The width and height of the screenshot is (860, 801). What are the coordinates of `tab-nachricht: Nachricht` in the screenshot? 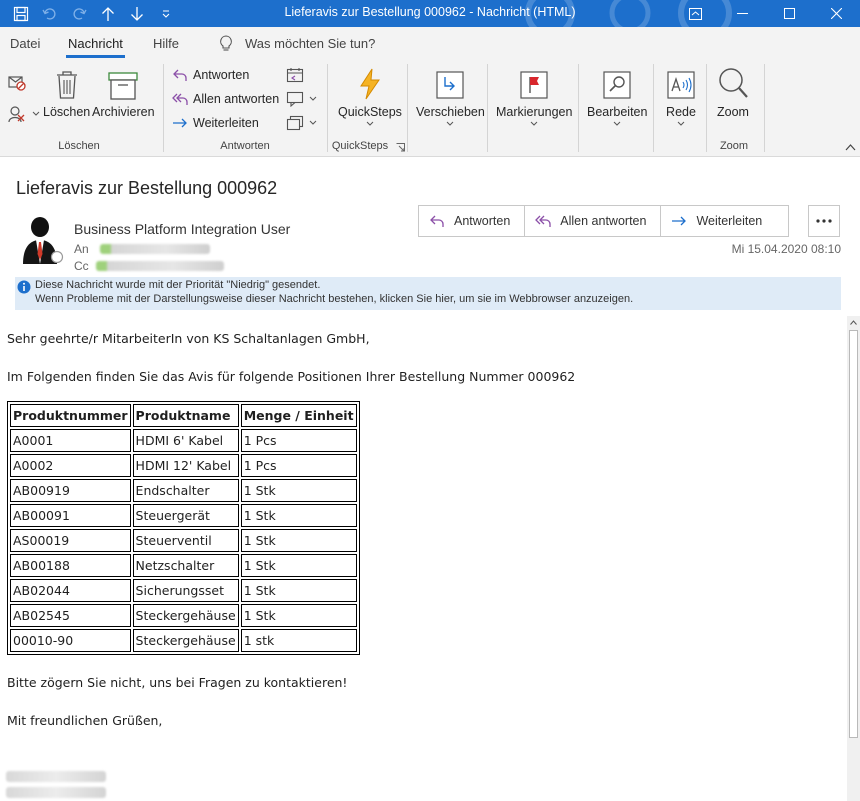 It's located at (95, 47).